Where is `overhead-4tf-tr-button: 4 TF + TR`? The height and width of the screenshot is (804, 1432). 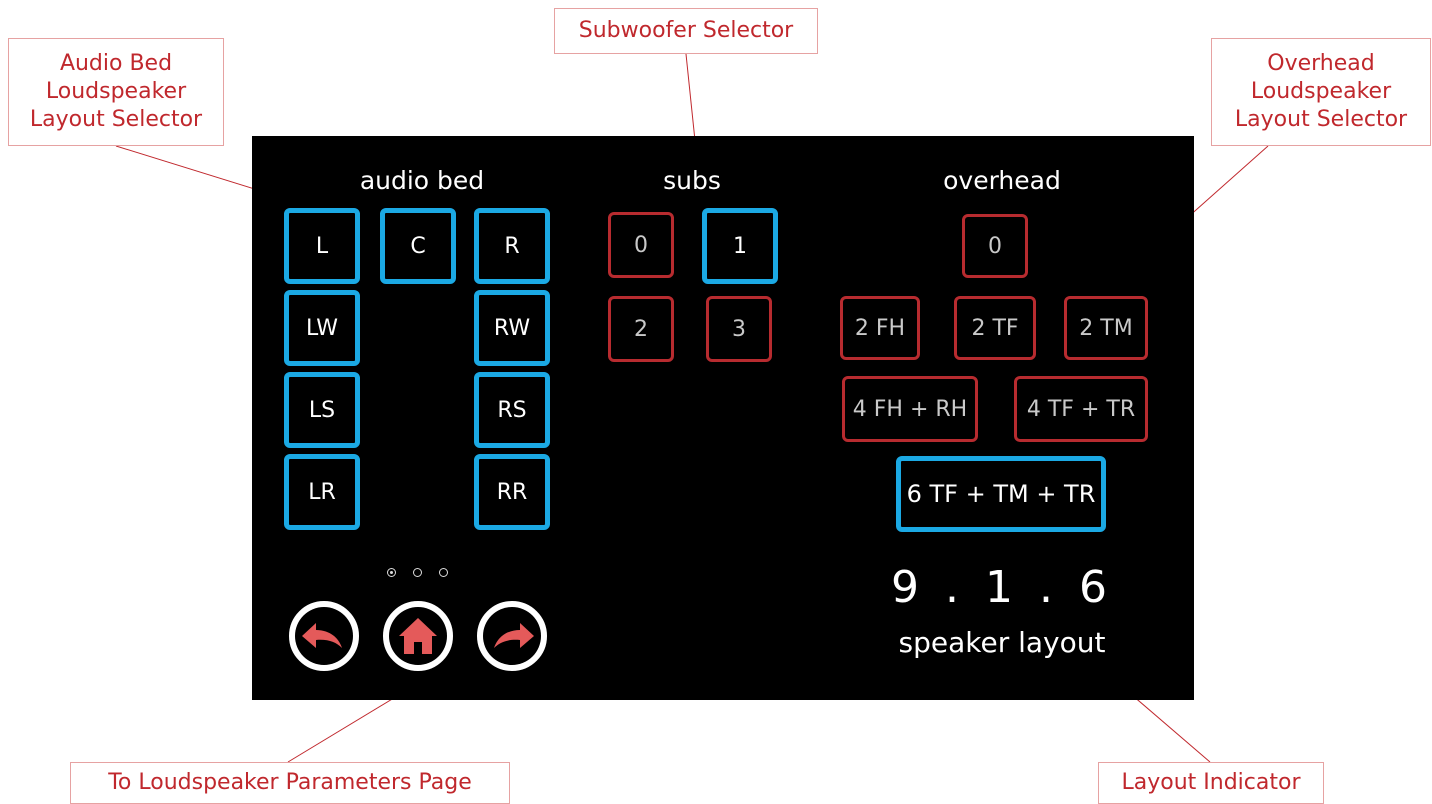
overhead-4tf-tr-button: 4 TF + TR is located at coordinates (1081, 409).